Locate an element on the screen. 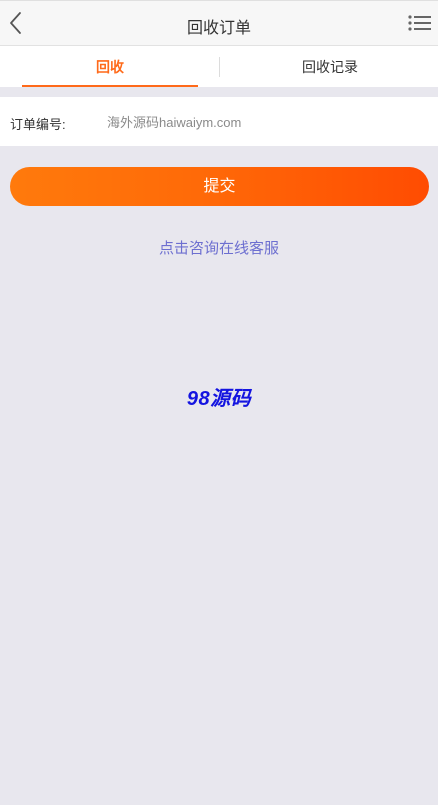  tab-divider is located at coordinates (219, 67).